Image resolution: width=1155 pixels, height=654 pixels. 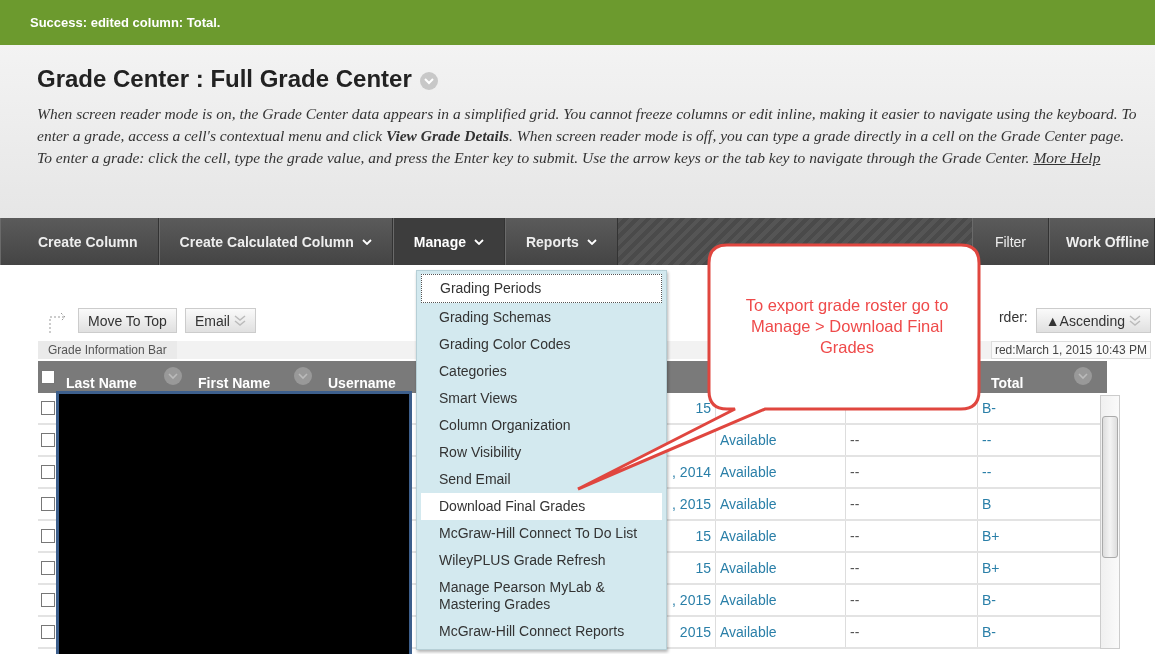 I want to click on menu-item: WileyPLUS Grade Refresh, so click(x=541, y=560).